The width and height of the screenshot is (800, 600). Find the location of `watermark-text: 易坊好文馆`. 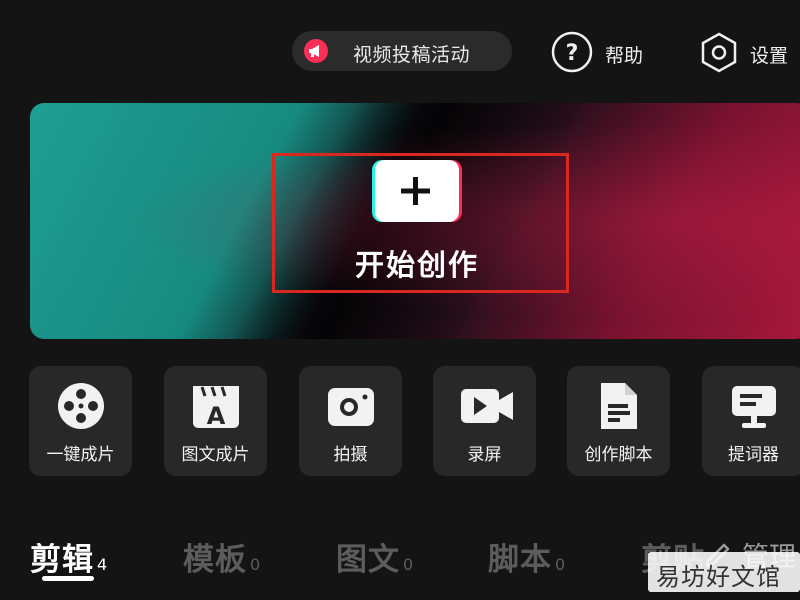

watermark-text: 易坊好文馆 is located at coordinates (718, 577).